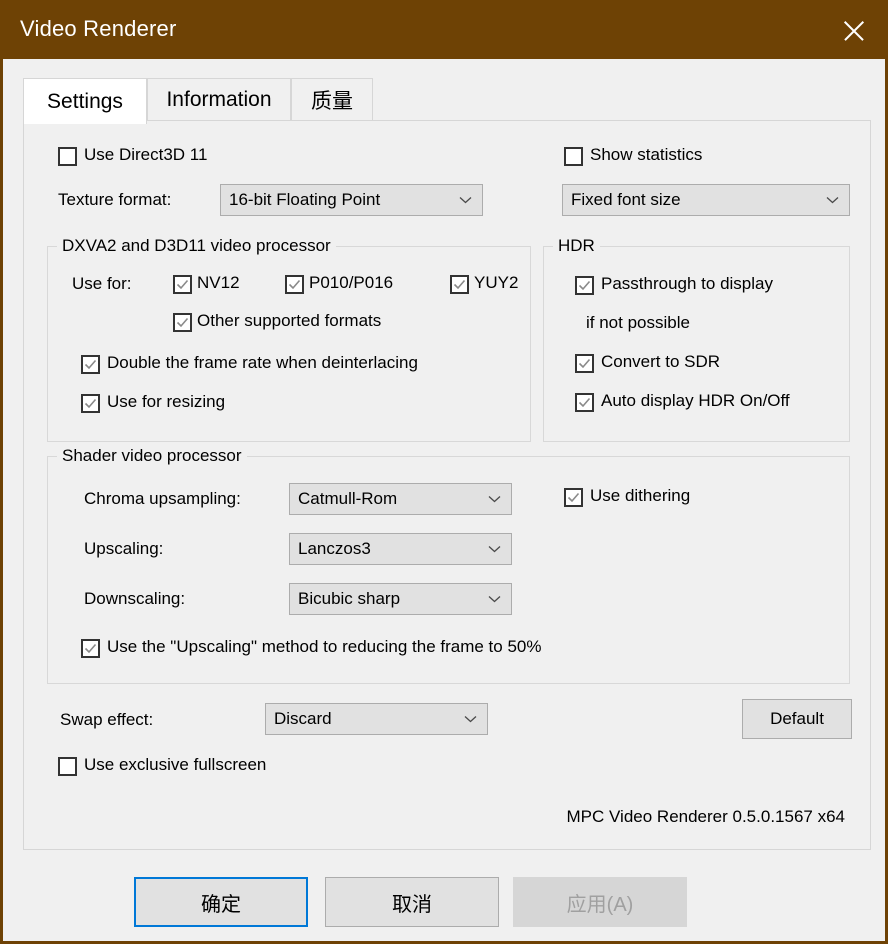  What do you see at coordinates (162, 498) in the screenshot?
I see `chroma-upsampling-label: Chroma upsampling:` at bounding box center [162, 498].